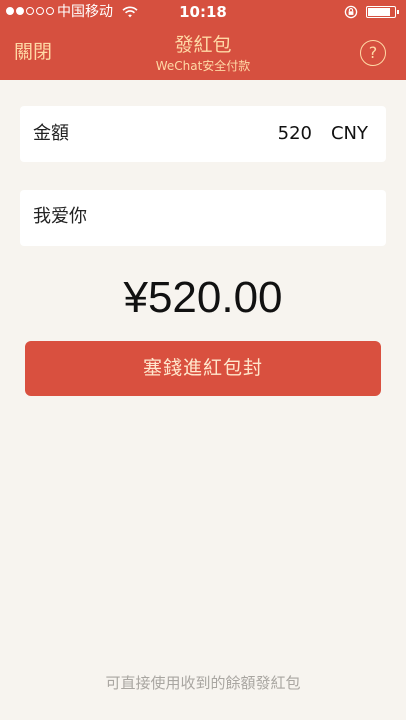  I want to click on message-text: 我爱你, so click(60, 217).